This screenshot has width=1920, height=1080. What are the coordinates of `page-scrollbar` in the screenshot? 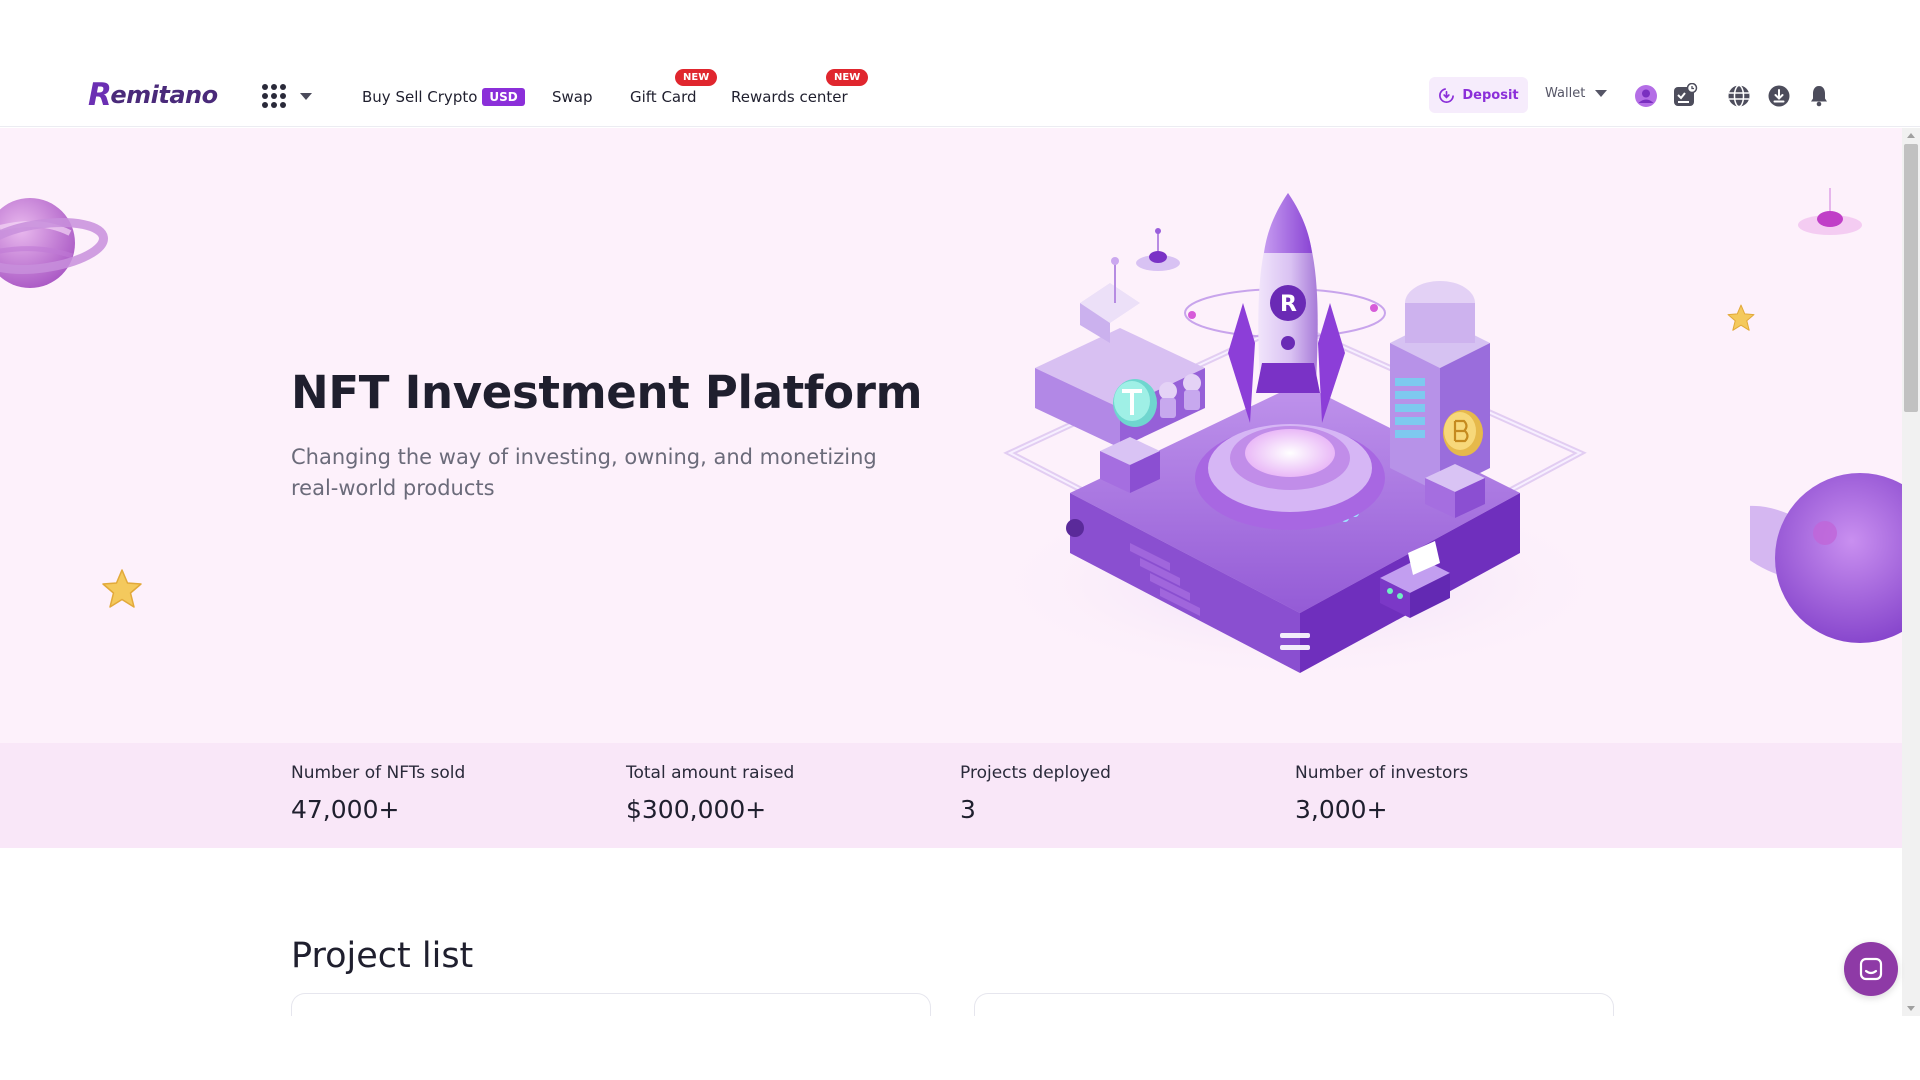 It's located at (1911, 572).